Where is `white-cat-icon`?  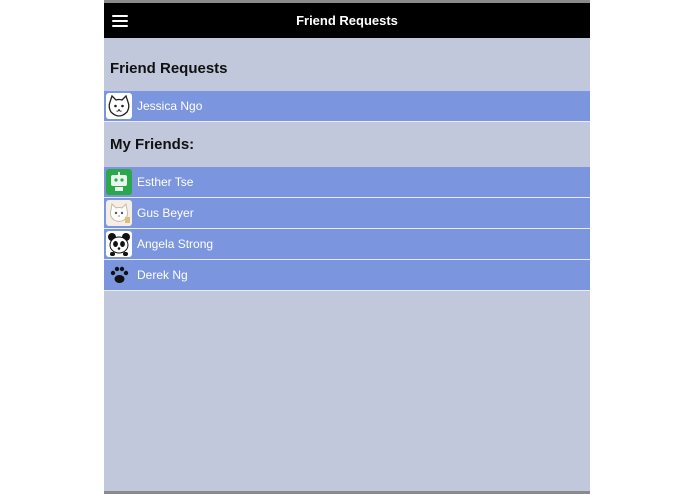 white-cat-icon is located at coordinates (119, 213).